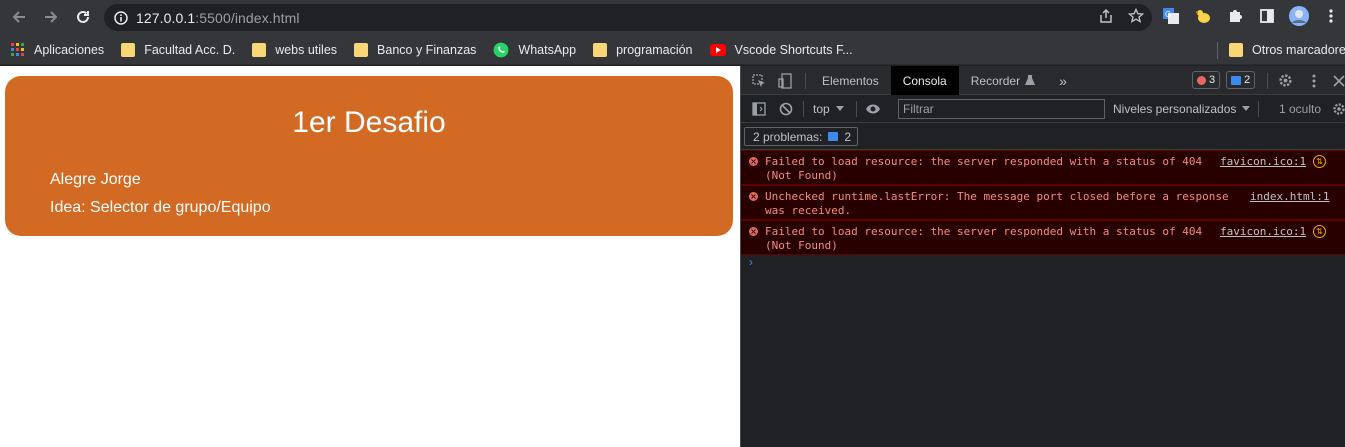  I want to click on url-text: 127.0.0.1:5500/index.html, so click(218, 18).